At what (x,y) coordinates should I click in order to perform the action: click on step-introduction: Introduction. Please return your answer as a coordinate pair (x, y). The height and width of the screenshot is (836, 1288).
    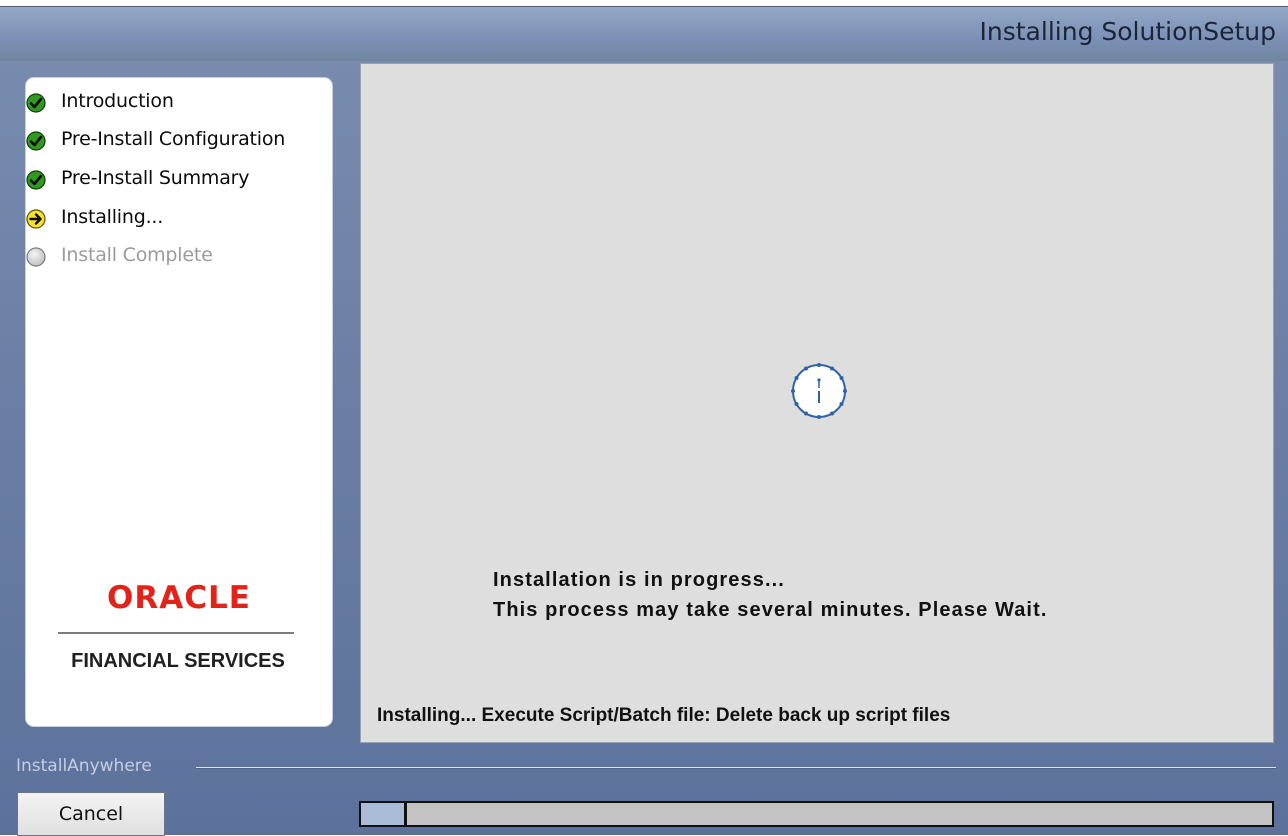
    Looking at the image, I should click on (179, 102).